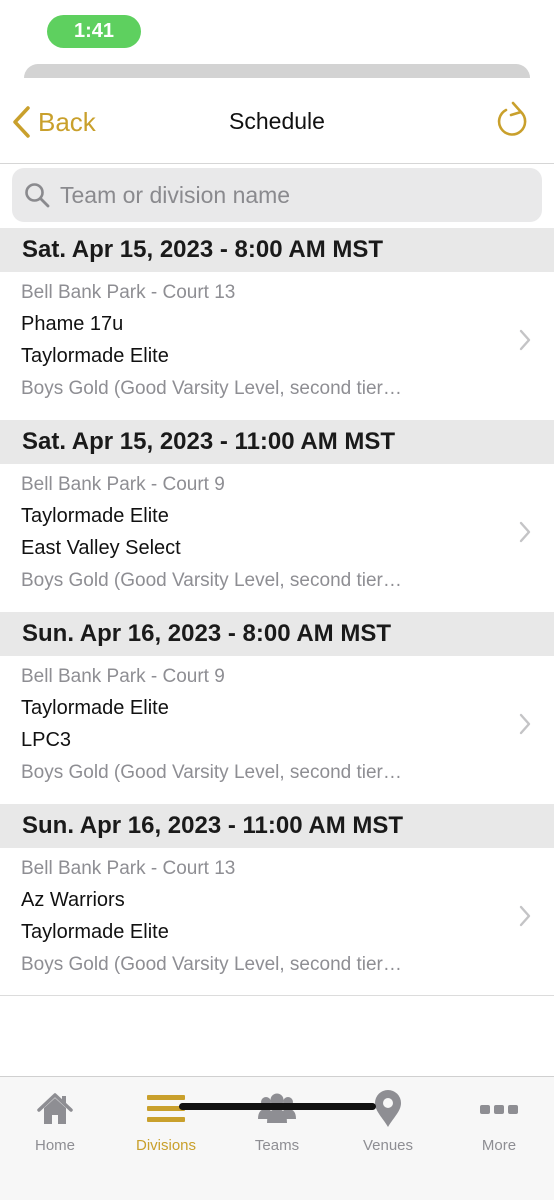 The image size is (554, 1200). Describe the element at coordinates (73, 900) in the screenshot. I see `team-1-label: Az Warriors` at that location.